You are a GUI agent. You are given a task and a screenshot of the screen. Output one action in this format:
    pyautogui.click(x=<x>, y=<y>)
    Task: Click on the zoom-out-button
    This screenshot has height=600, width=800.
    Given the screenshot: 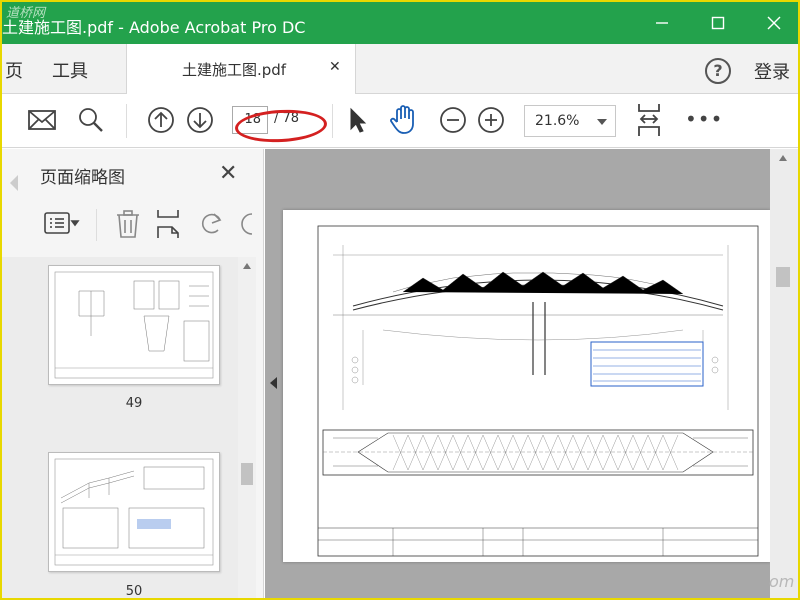 What is the action you would take?
    pyautogui.click(x=453, y=120)
    